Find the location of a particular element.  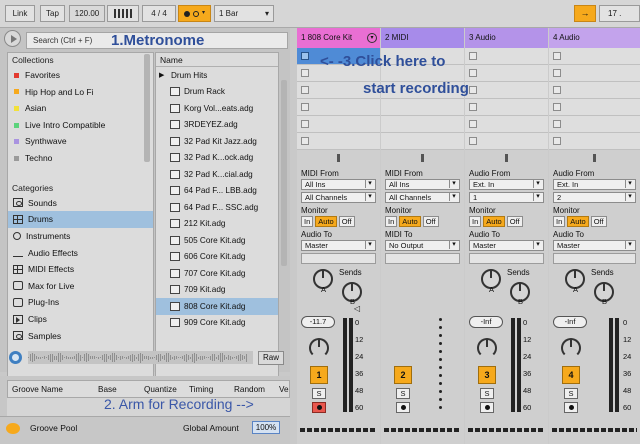

file-item: 606 Core Kit.adg is located at coordinates (217, 257).